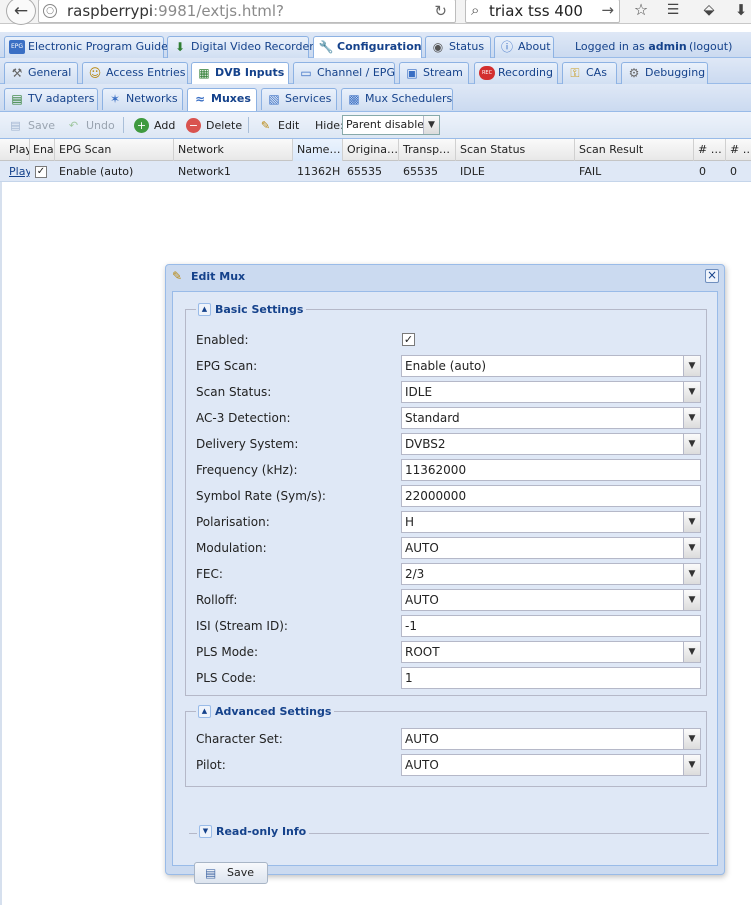  Describe the element at coordinates (634, 150) in the screenshot. I see `column-header-scan-result: Scan Result` at that location.